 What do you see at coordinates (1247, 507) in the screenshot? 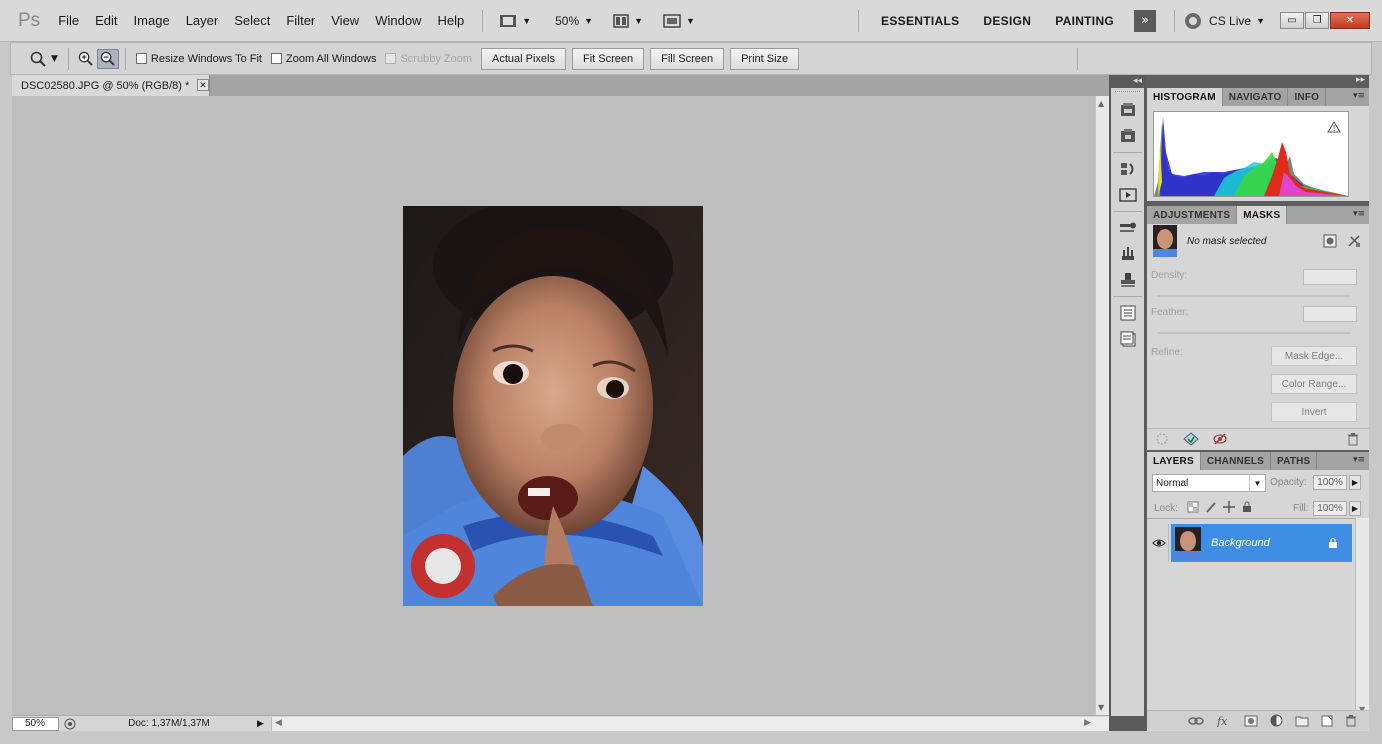
I see `lock-all-icon` at bounding box center [1247, 507].